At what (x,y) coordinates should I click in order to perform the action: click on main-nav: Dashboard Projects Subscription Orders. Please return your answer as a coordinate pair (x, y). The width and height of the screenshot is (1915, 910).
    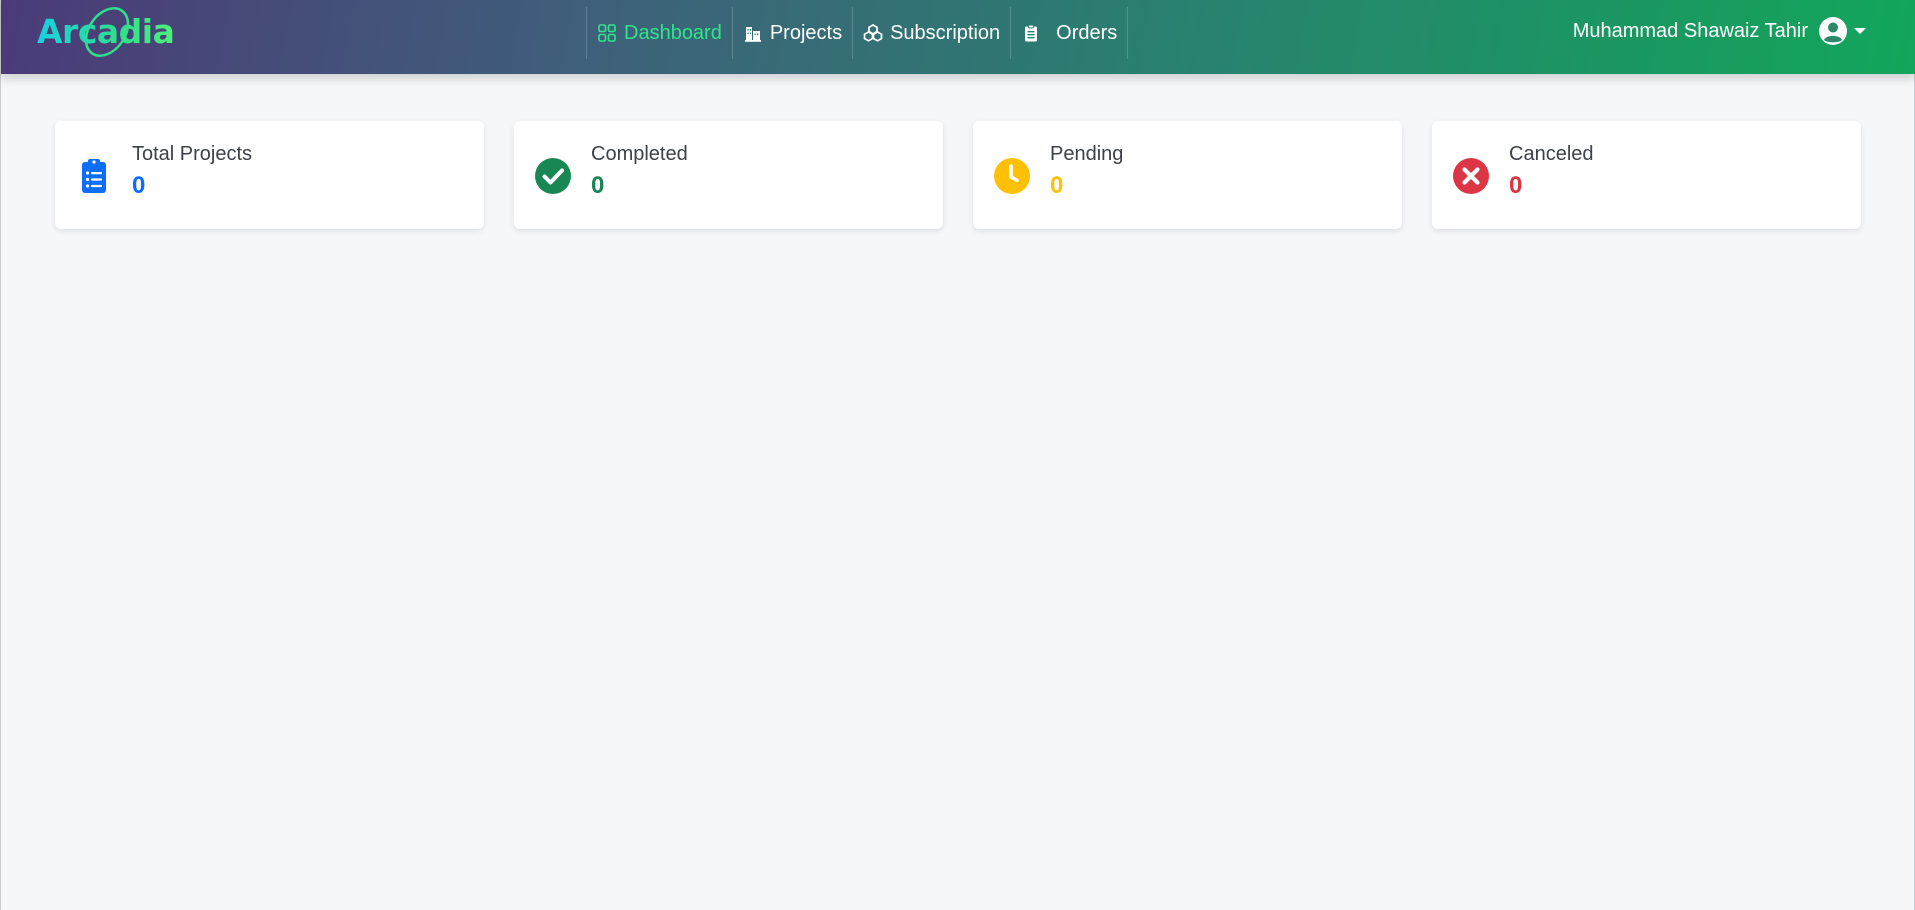
    Looking at the image, I should click on (857, 33).